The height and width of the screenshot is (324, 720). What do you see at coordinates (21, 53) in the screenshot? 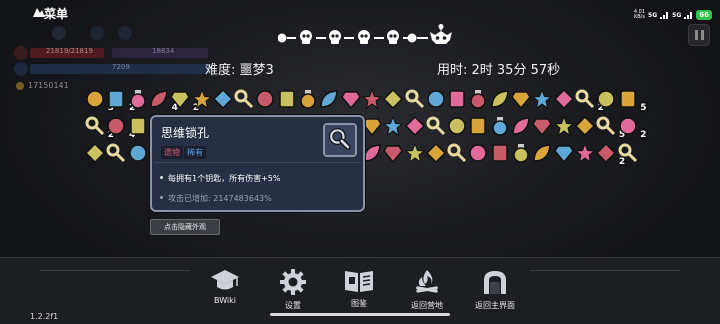
I see `heart-icon` at bounding box center [21, 53].